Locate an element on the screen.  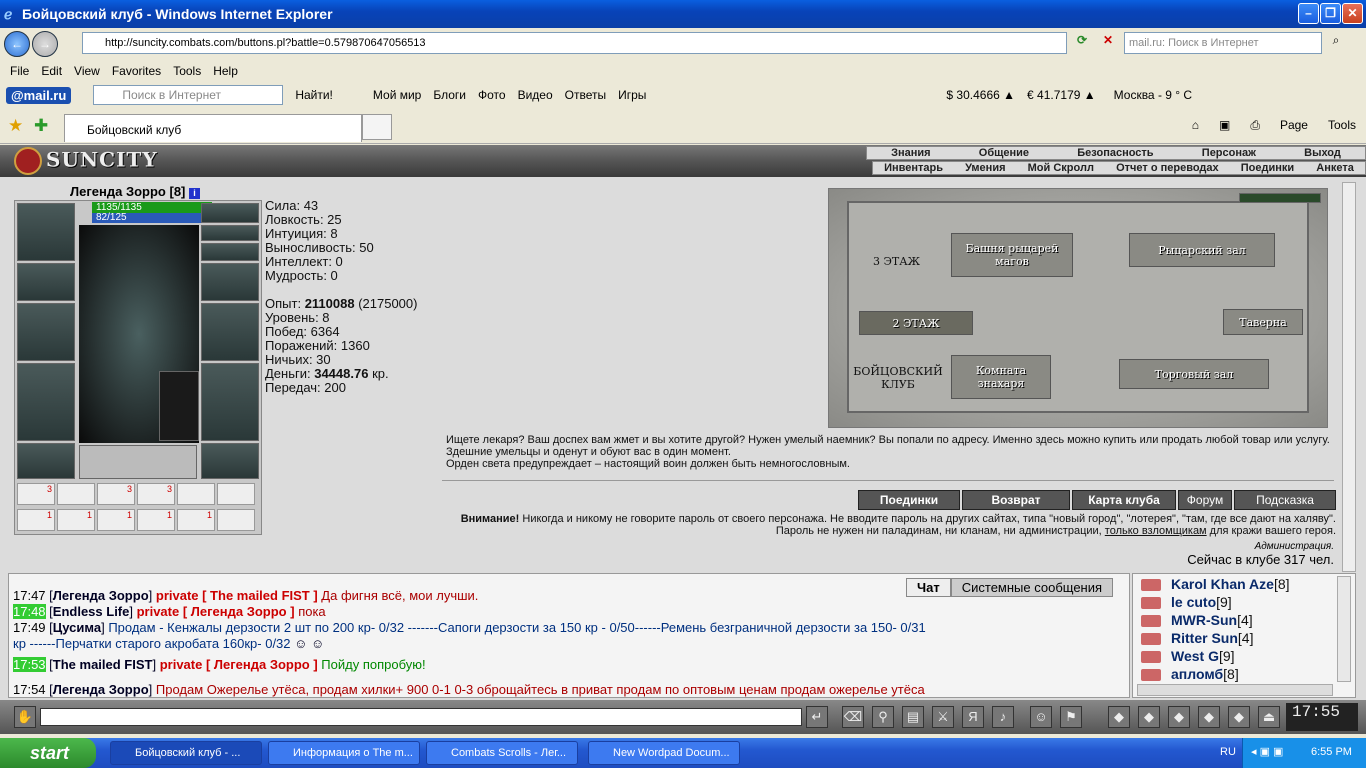
favorites-star-icon: ★ is located at coordinates (15, 126).